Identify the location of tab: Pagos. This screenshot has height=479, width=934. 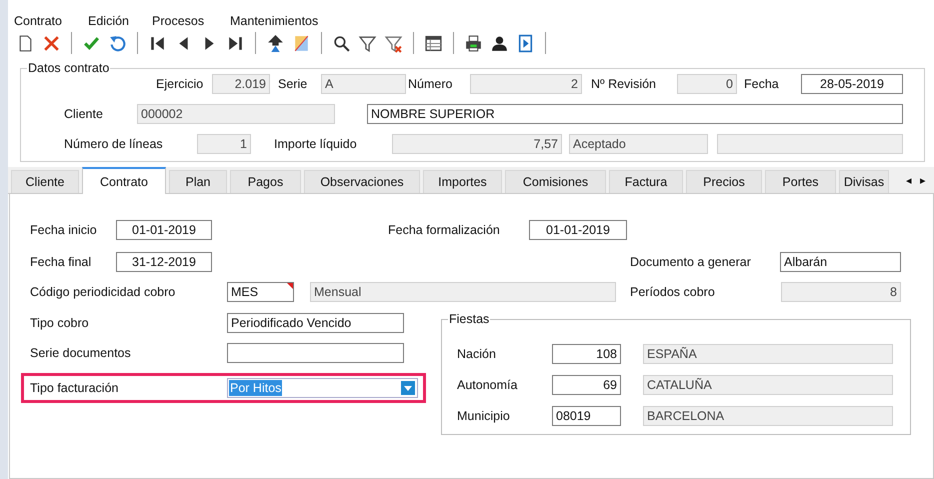
(265, 181).